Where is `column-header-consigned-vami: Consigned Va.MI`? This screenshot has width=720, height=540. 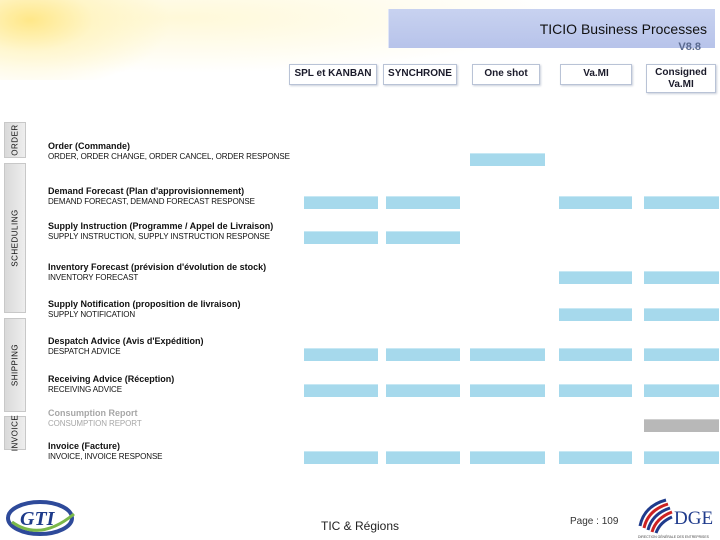
column-header-consigned-vami: Consigned Va.MI is located at coordinates (681, 78).